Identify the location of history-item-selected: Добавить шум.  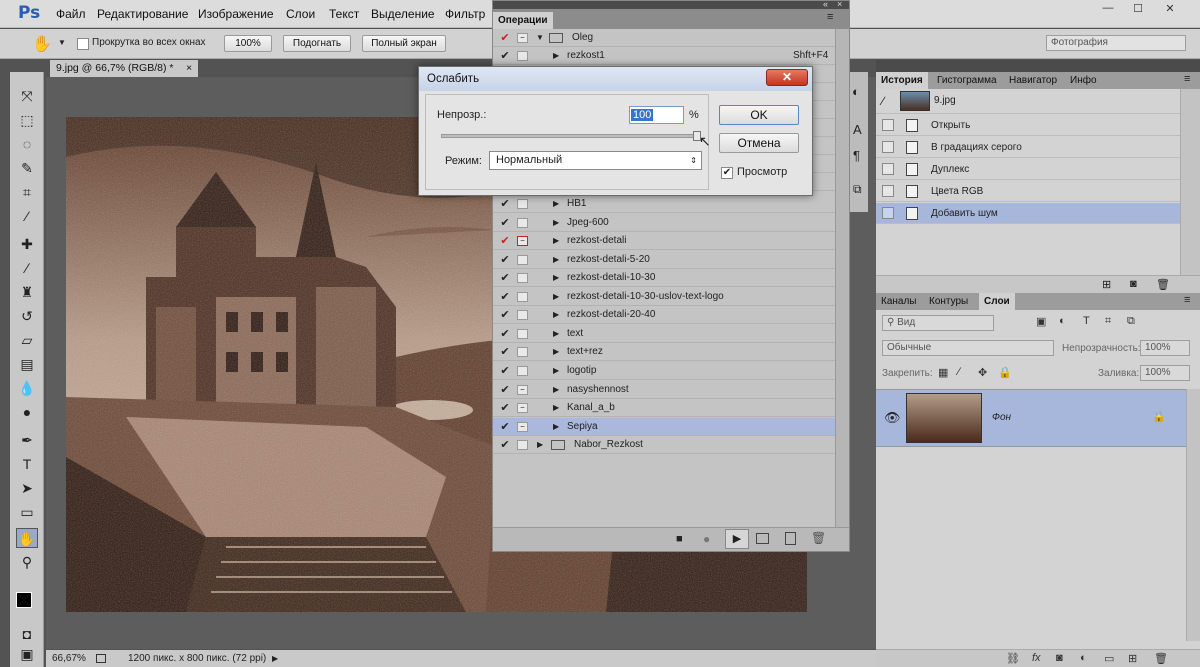
(1028, 213).